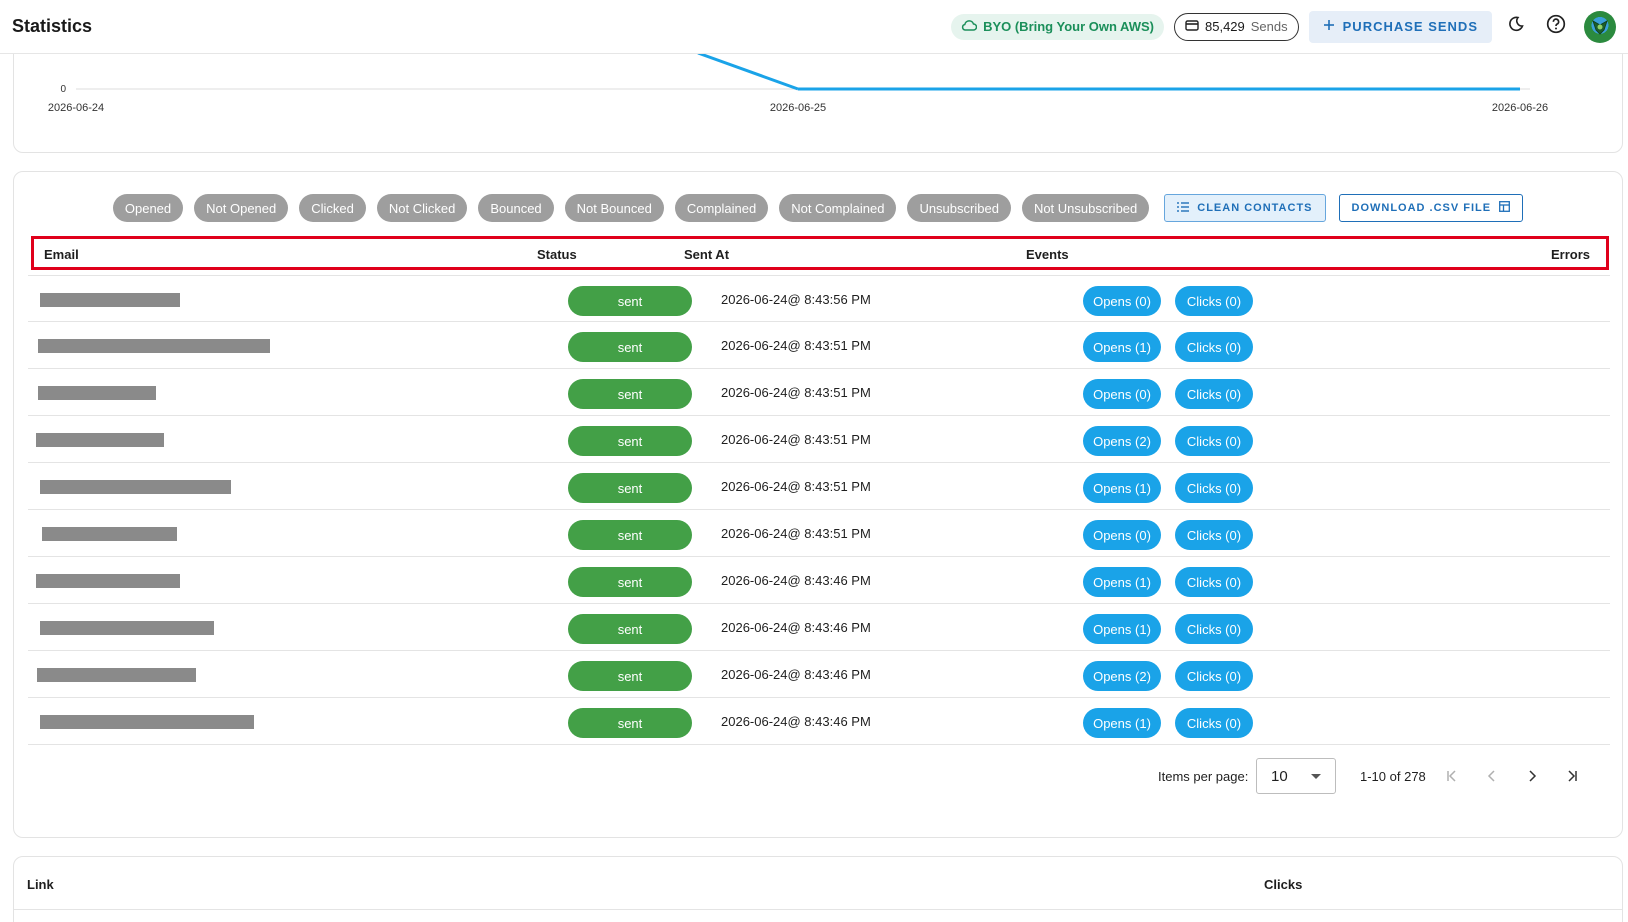 The image size is (1628, 922). I want to click on column-header-events: Events, so click(1047, 254).